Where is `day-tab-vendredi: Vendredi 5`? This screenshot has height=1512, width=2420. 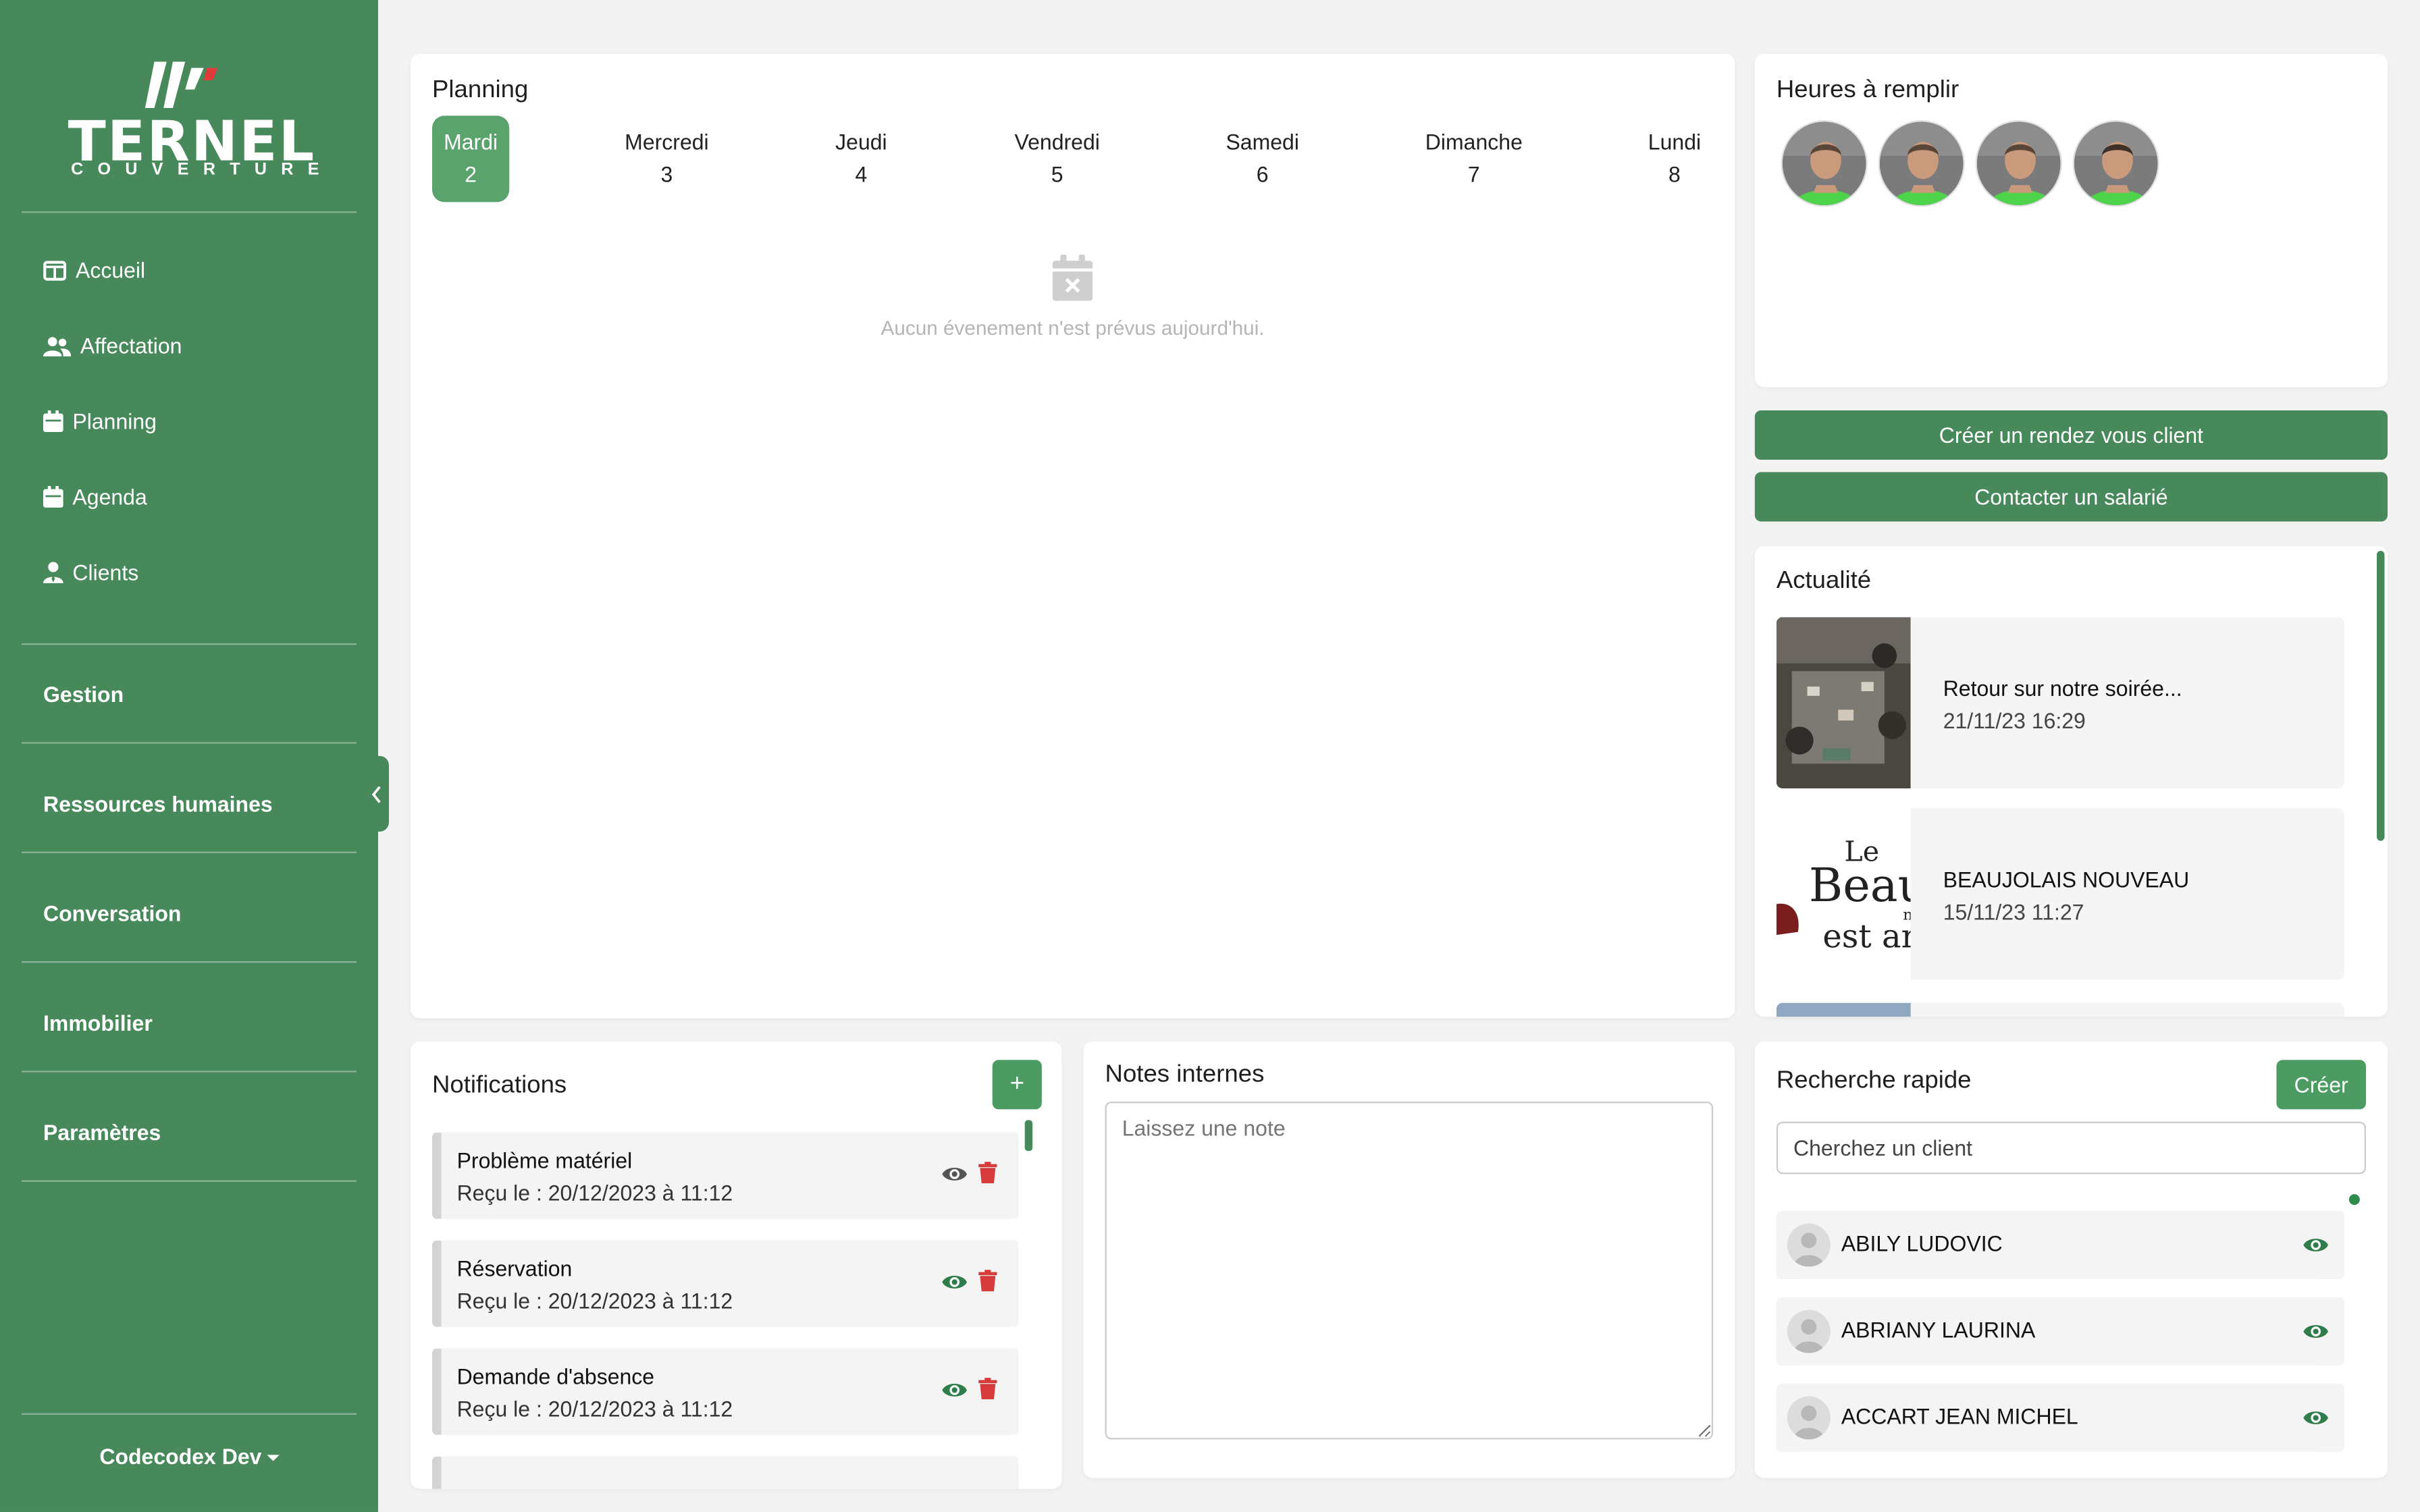 day-tab-vendredi: Vendredi 5 is located at coordinates (1057, 158).